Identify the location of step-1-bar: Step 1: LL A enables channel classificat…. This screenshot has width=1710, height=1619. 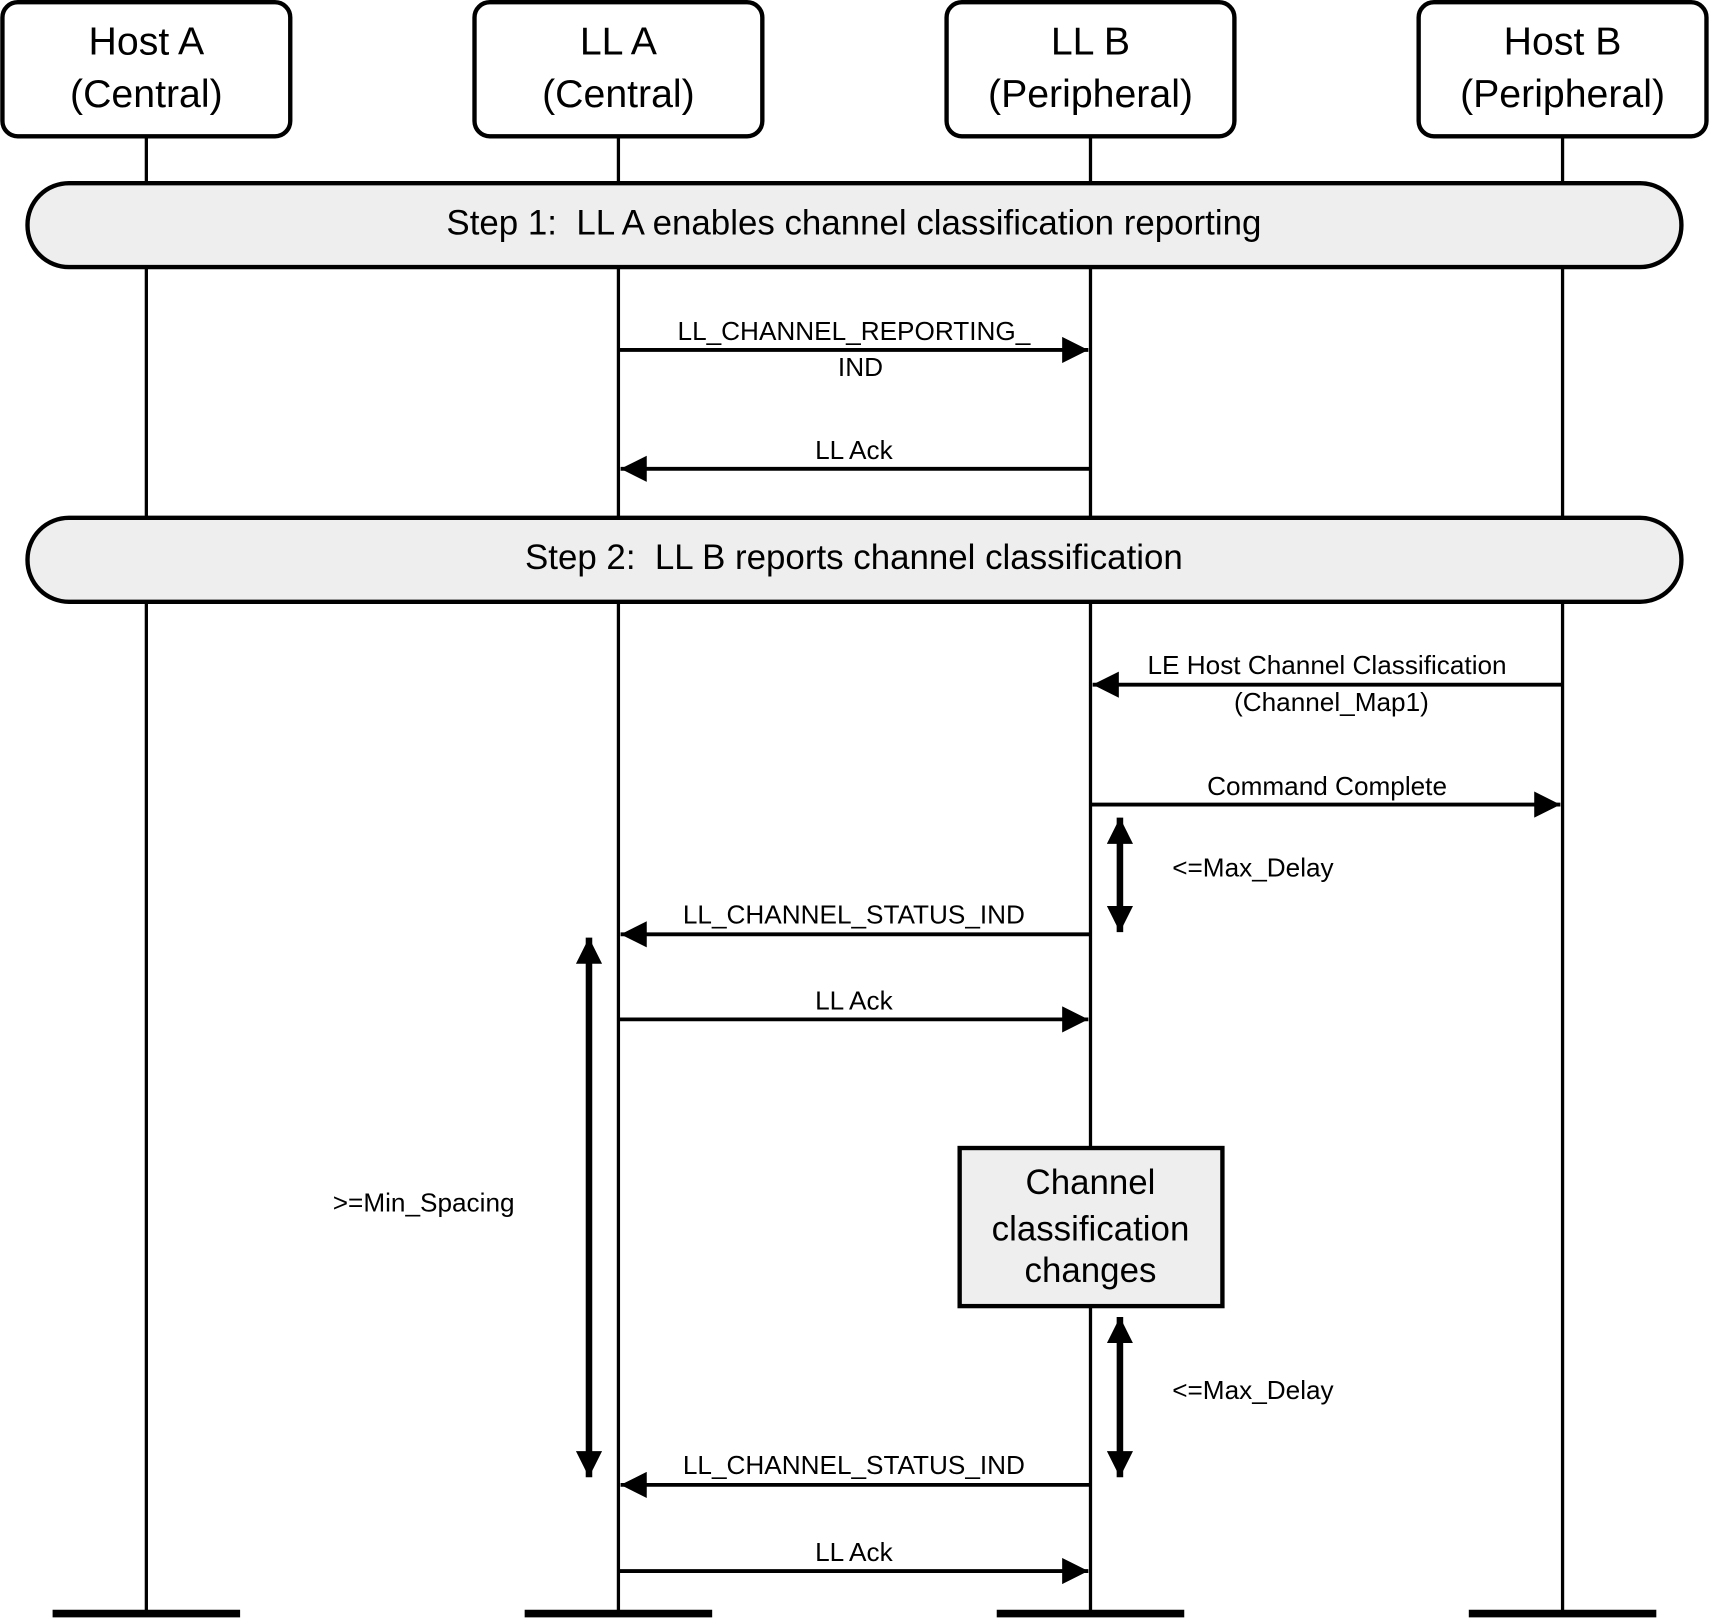
(854, 225).